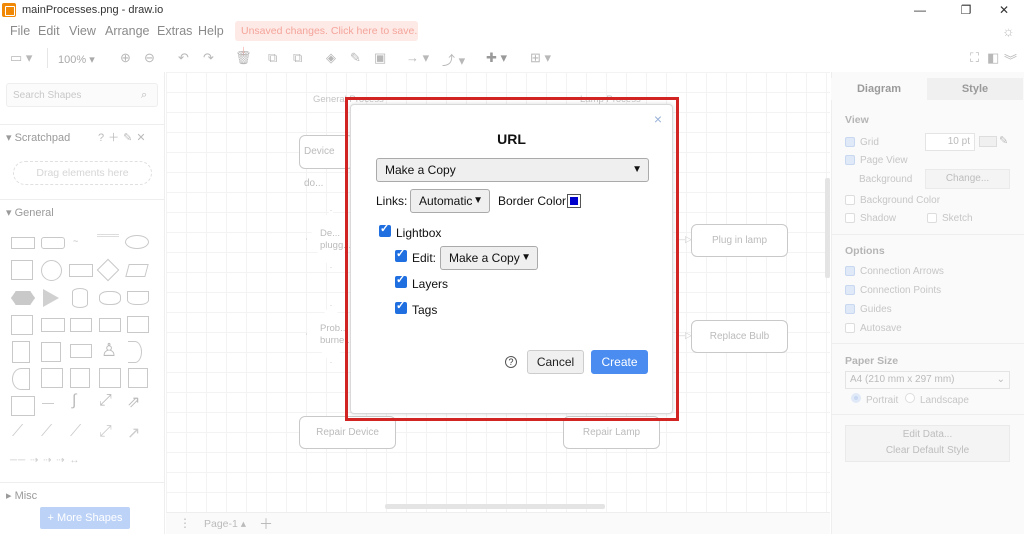  I want to click on lightbox-checkbox, so click(385, 229).